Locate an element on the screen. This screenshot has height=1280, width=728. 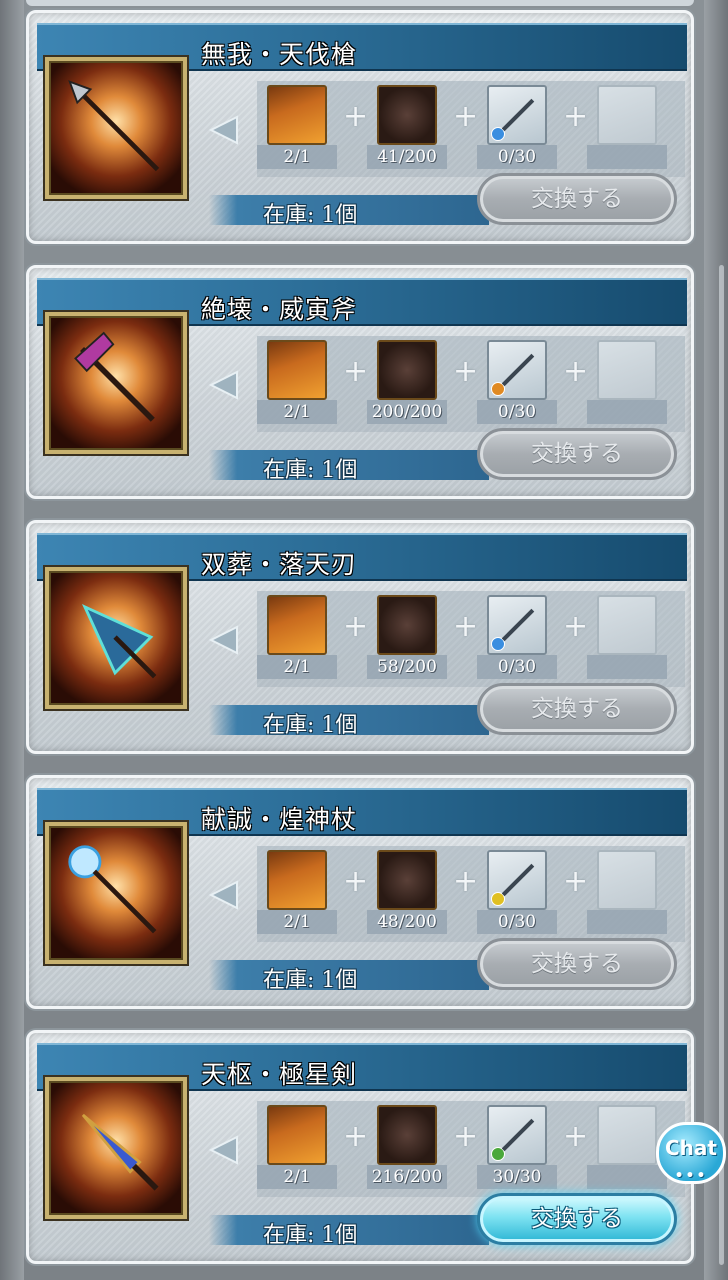
item-title: 無我・天伐槍 is located at coordinates (279, 54).